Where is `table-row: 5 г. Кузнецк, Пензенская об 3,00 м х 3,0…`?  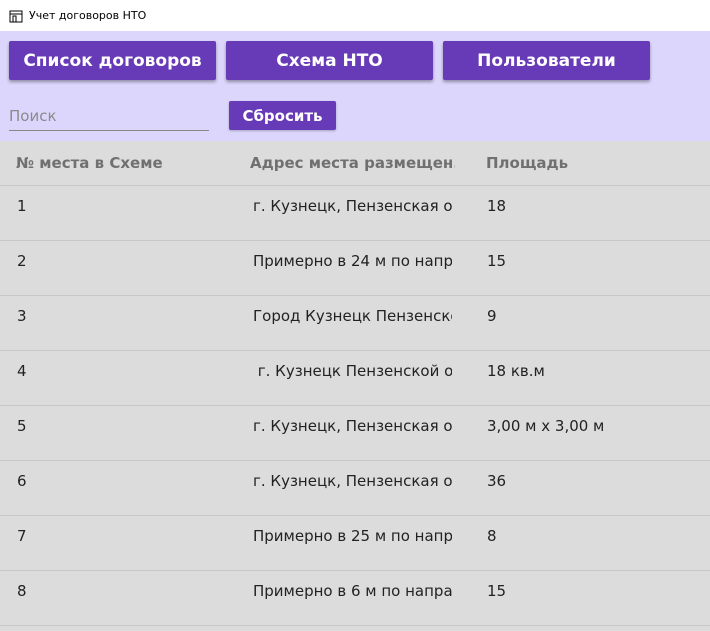
table-row: 5 г. Кузнецк, Пензенская об 3,00 м х 3,0… is located at coordinates (355, 433).